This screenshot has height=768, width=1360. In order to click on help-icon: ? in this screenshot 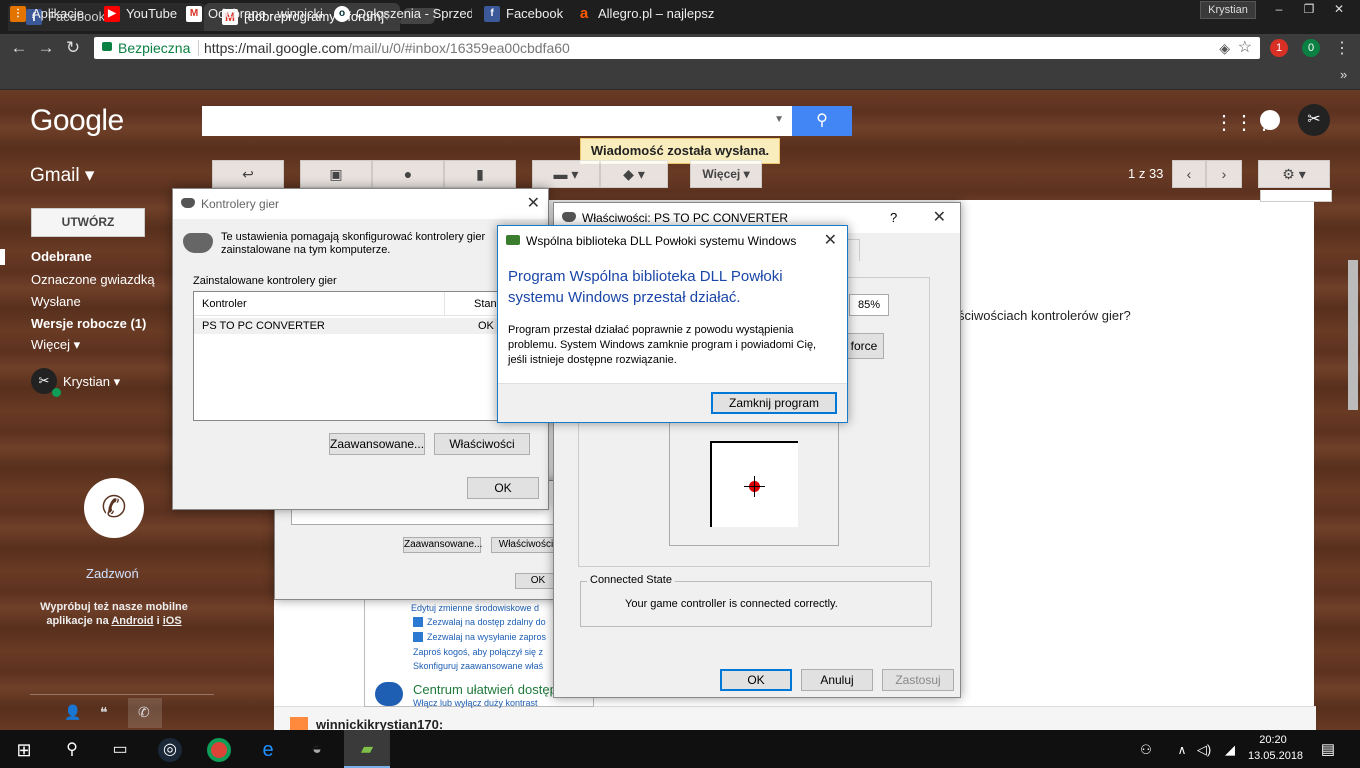, I will do `click(893, 218)`.